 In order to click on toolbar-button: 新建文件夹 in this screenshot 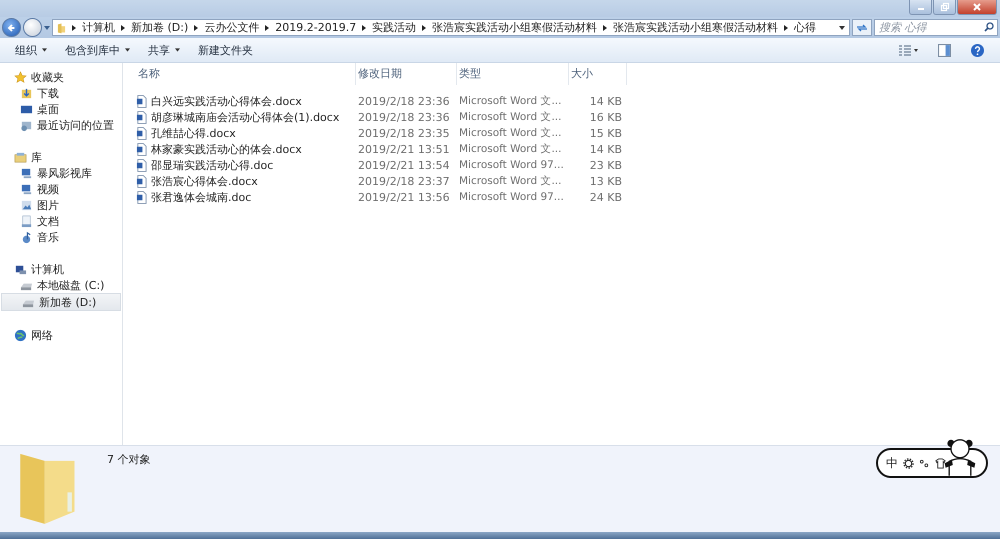, I will do `click(225, 50)`.